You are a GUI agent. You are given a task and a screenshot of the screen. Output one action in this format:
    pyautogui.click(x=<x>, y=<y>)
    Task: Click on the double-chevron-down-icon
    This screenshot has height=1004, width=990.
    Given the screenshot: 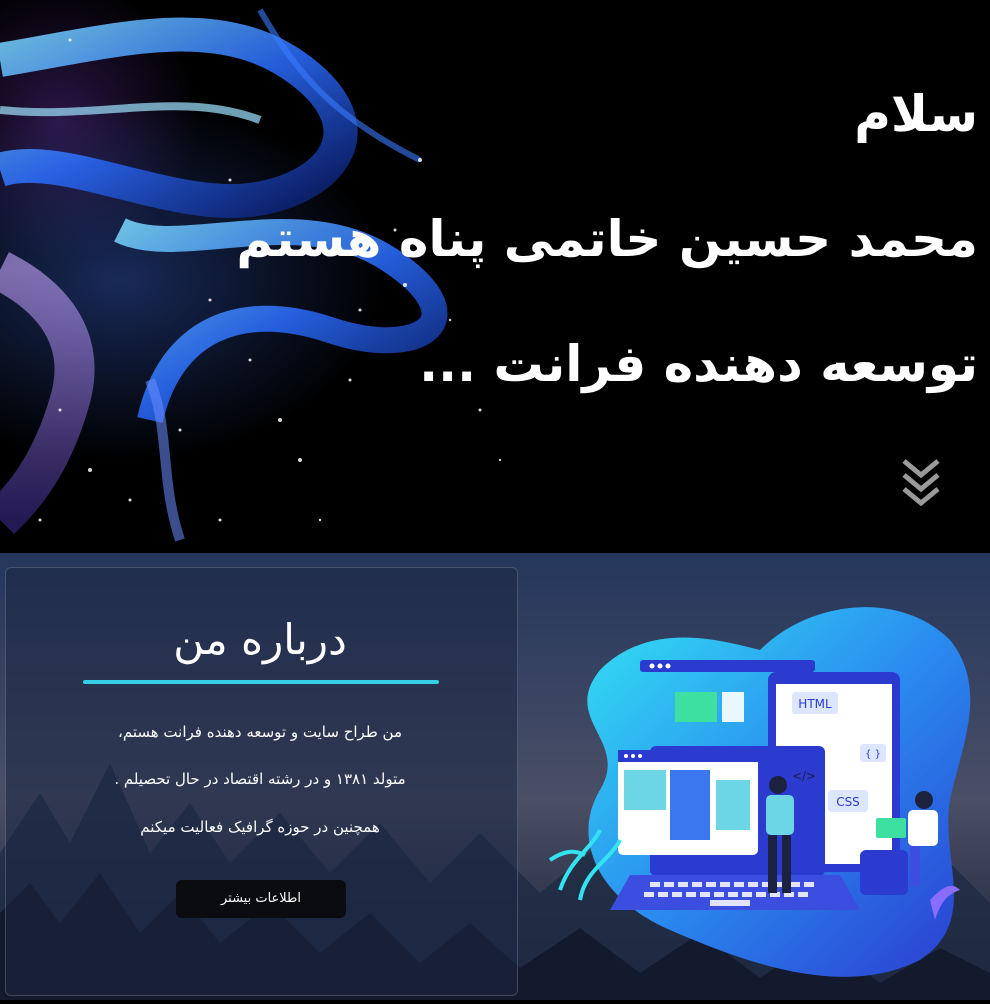 What is the action you would take?
    pyautogui.click(x=921, y=483)
    